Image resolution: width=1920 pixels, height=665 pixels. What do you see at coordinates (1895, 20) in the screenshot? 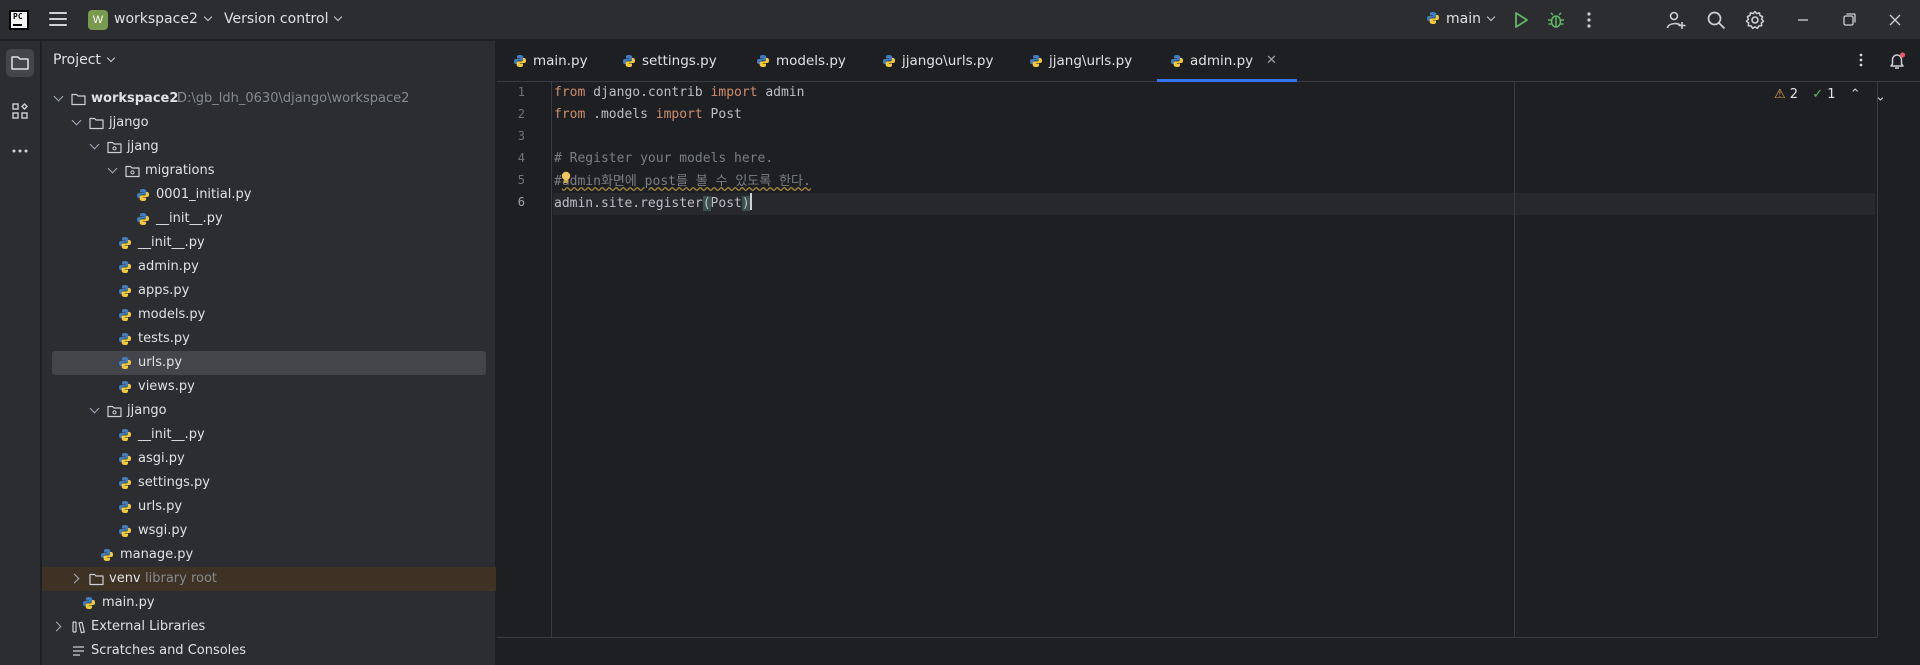
I see `close-icon` at bounding box center [1895, 20].